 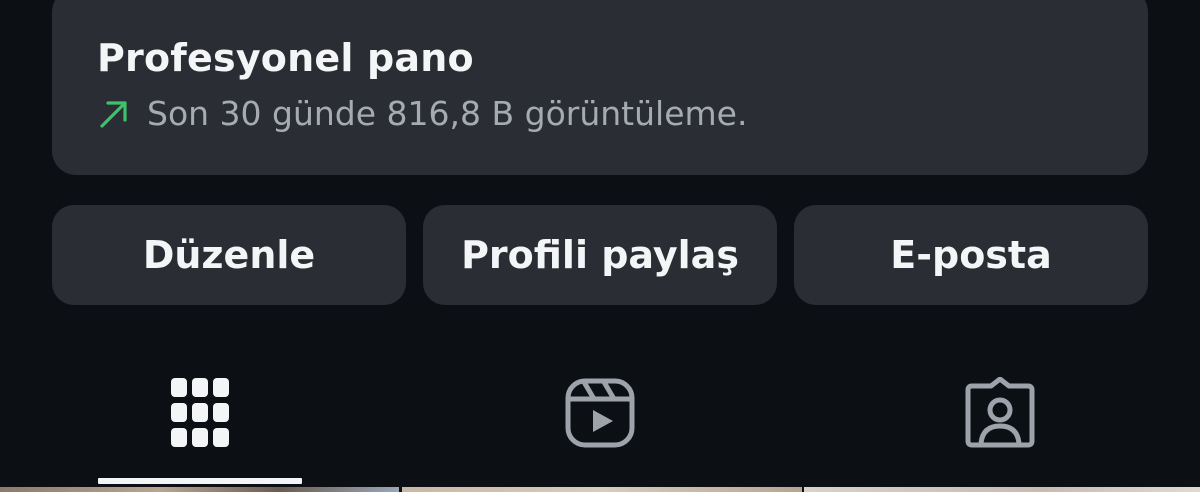 I want to click on email-label: E-posta, so click(x=971, y=255).